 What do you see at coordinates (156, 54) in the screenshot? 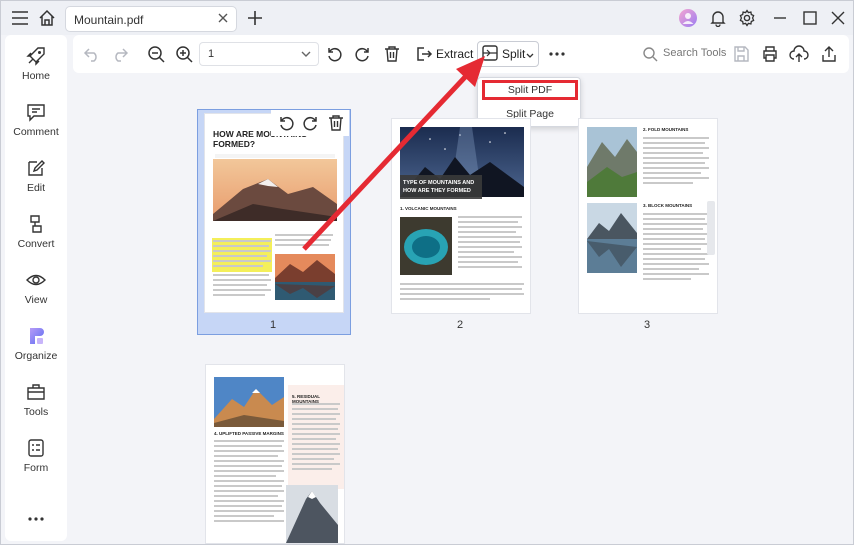
I see `zoom-out-icon` at bounding box center [156, 54].